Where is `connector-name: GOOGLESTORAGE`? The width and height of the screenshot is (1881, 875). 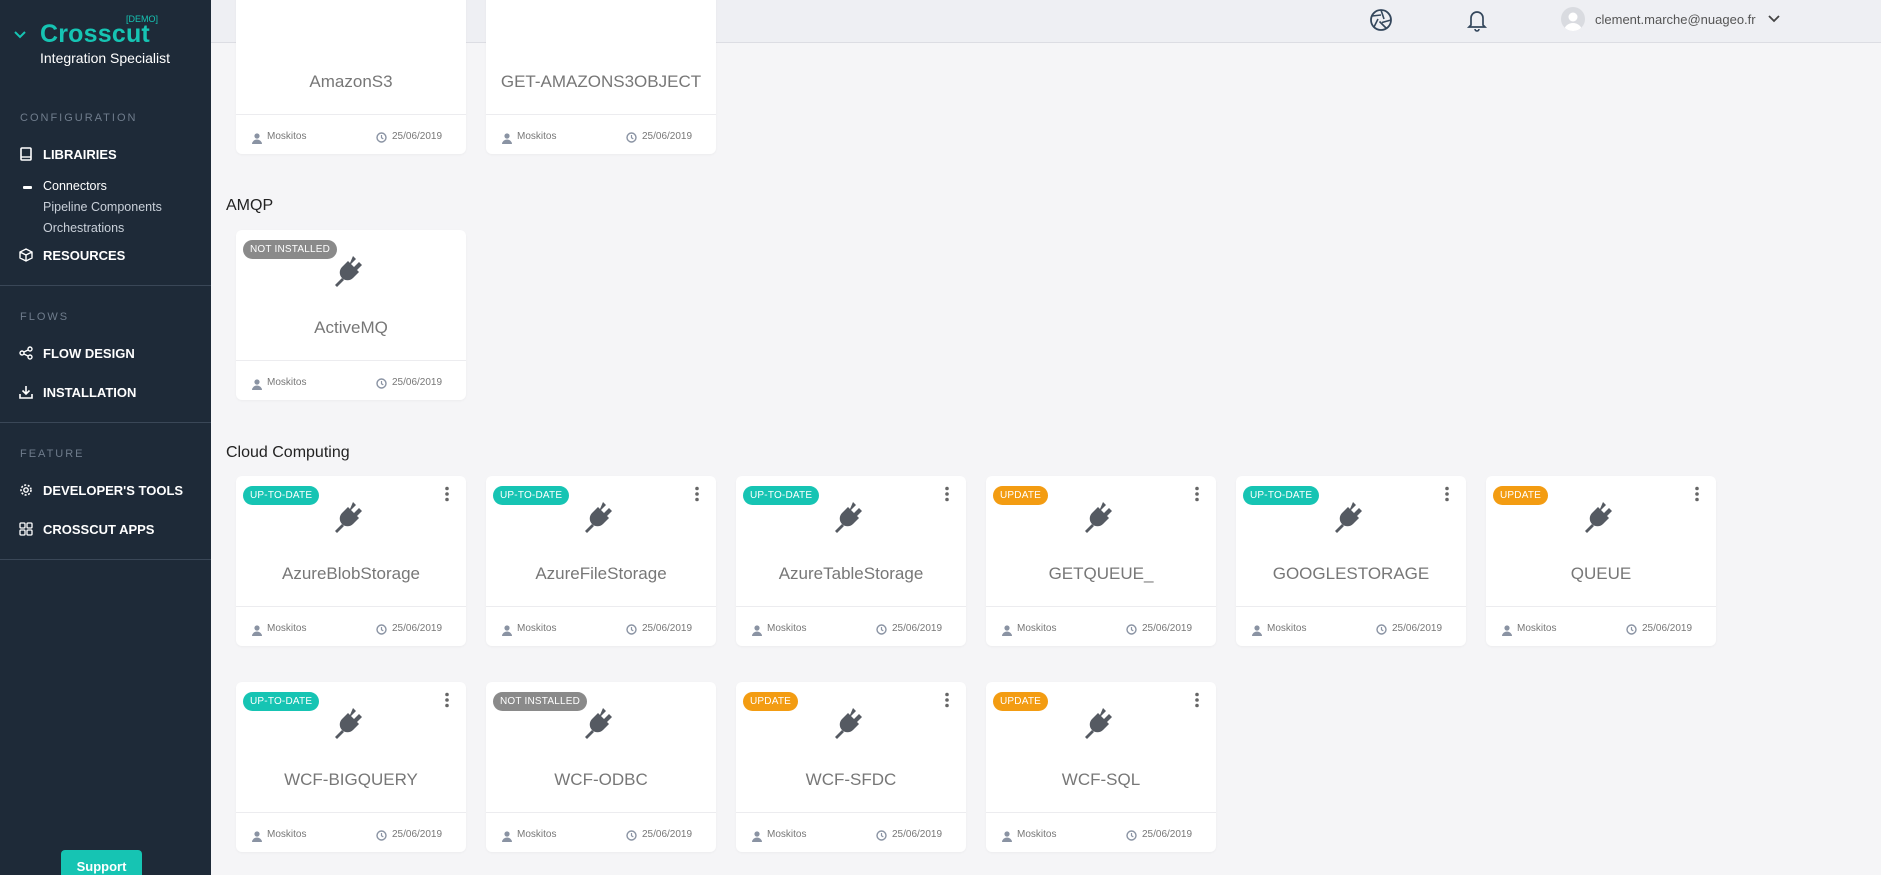
connector-name: GOOGLESTORAGE is located at coordinates (1351, 573).